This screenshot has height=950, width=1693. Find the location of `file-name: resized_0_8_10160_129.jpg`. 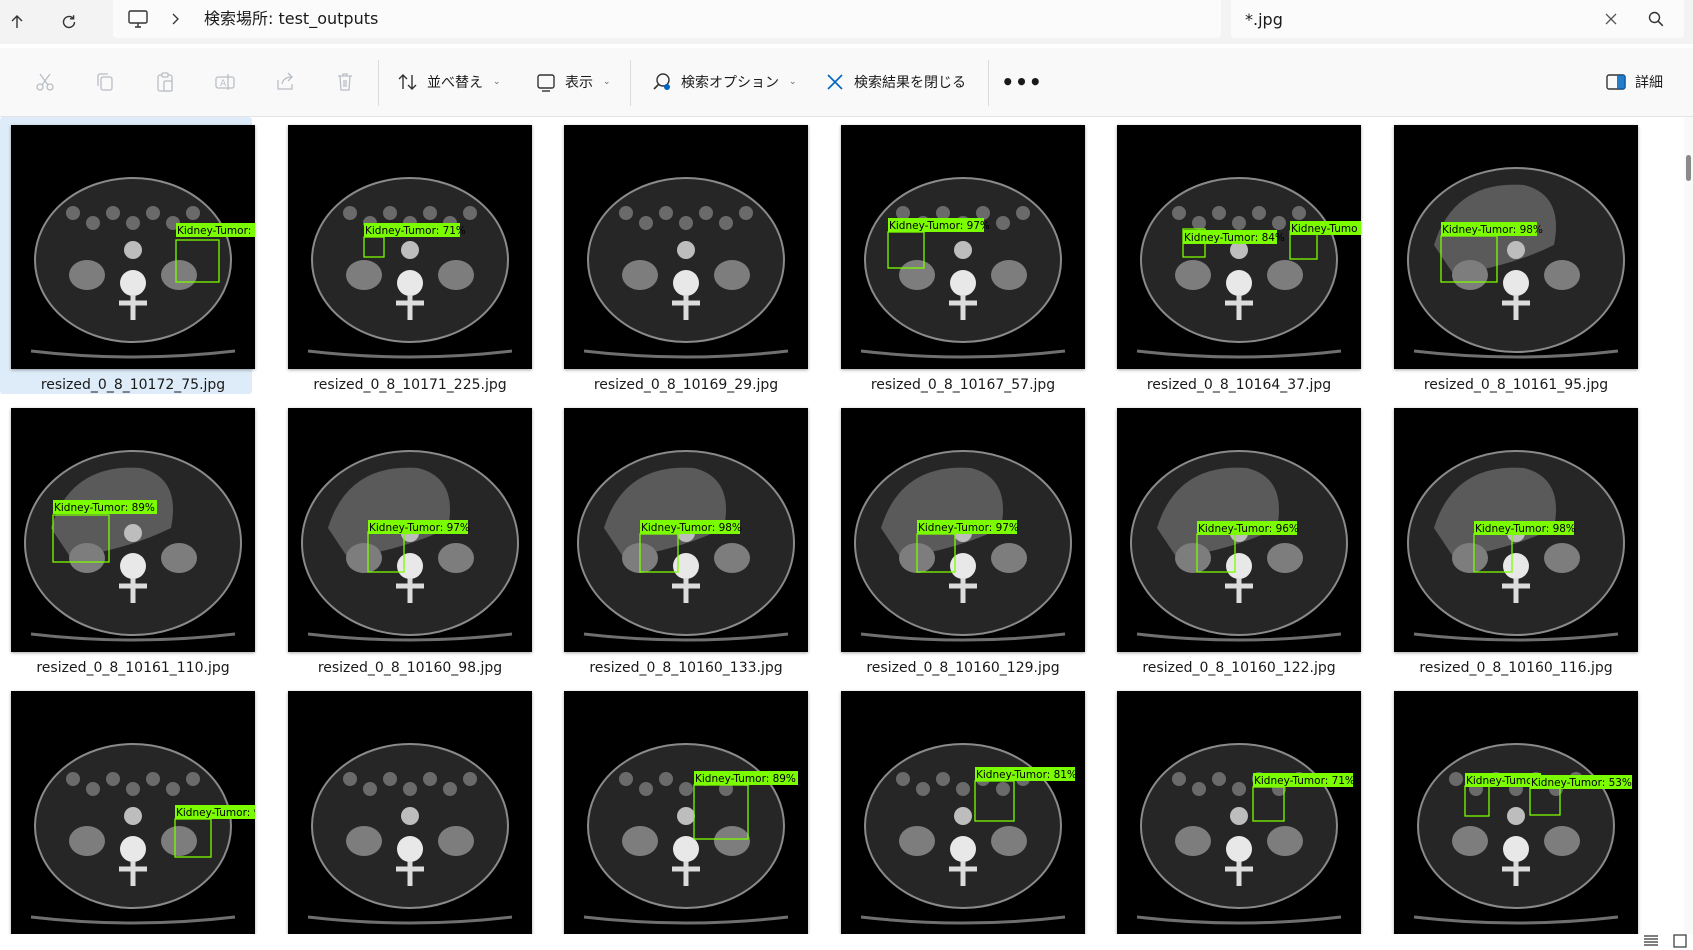

file-name: resized_0_8_10160_129.jpg is located at coordinates (963, 668).